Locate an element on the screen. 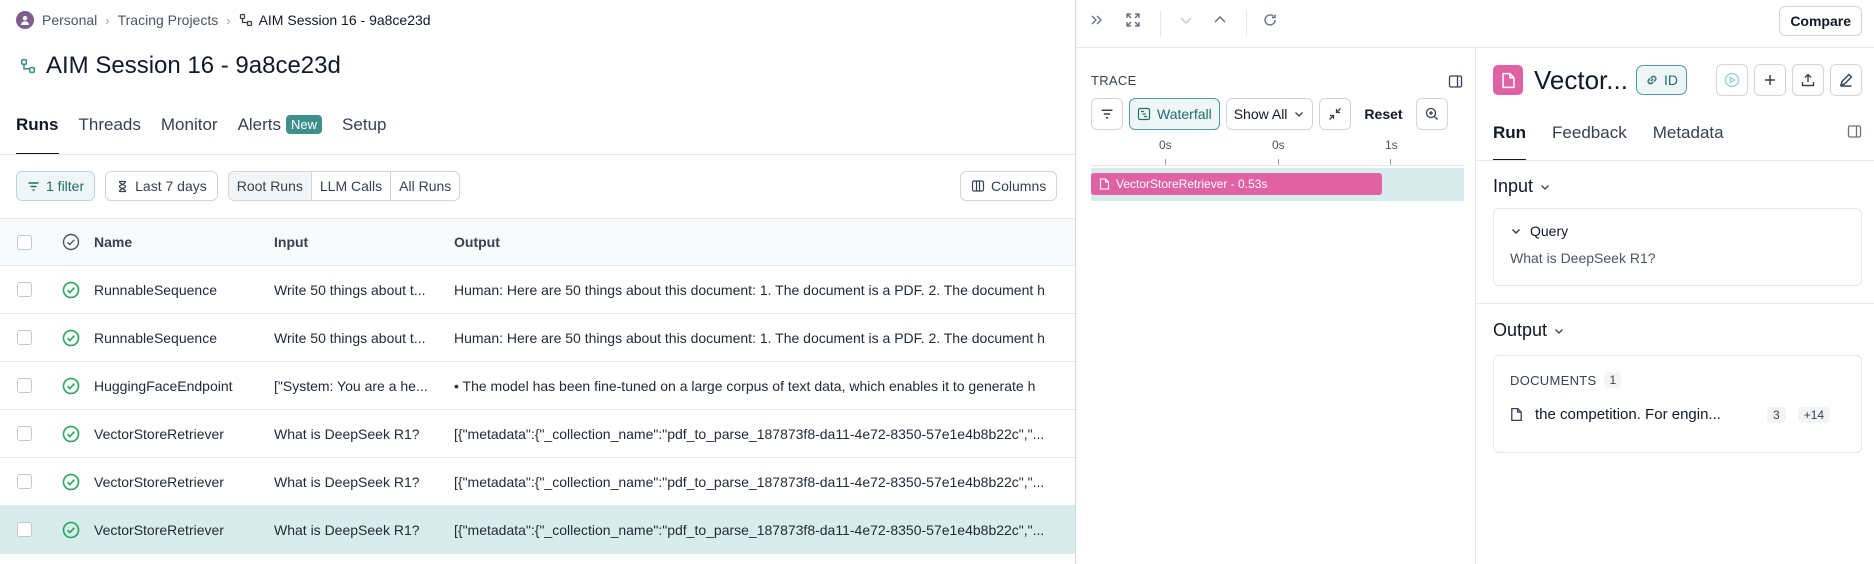  collapse-all-button is located at coordinates (1335, 114).